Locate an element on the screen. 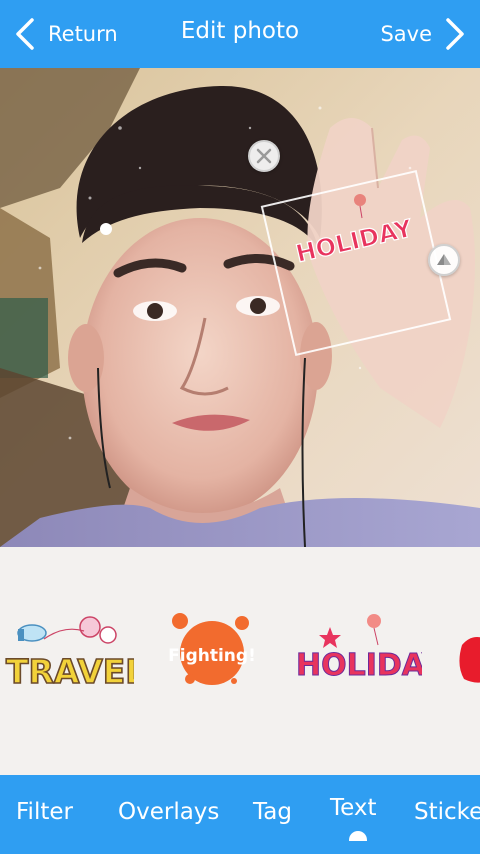 The image size is (480, 854). save-label: Save is located at coordinates (406, 34).